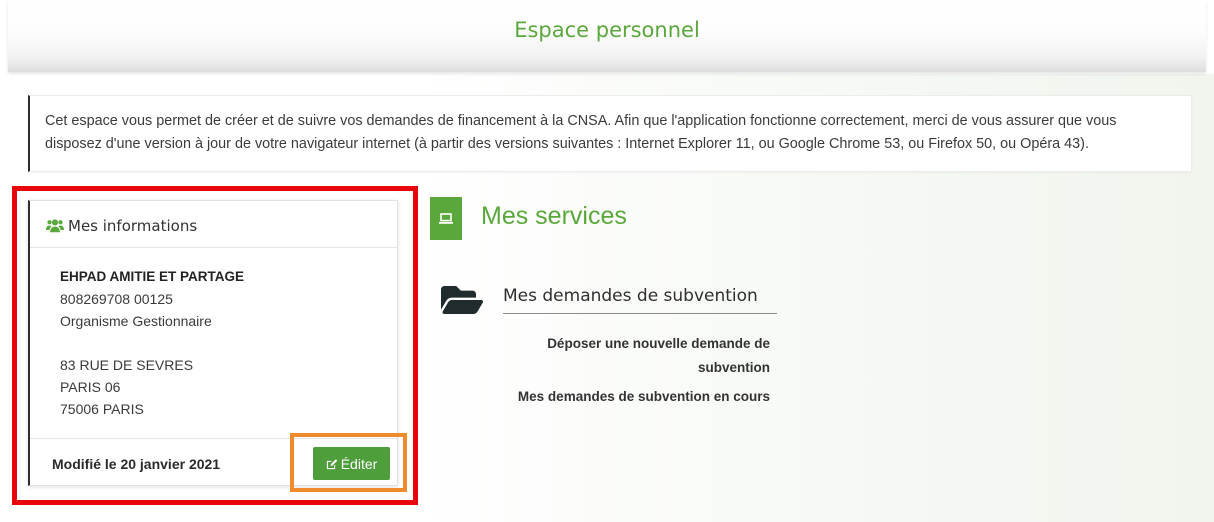  Describe the element at coordinates (607, 30) in the screenshot. I see `page-title: Espace personnel` at that location.